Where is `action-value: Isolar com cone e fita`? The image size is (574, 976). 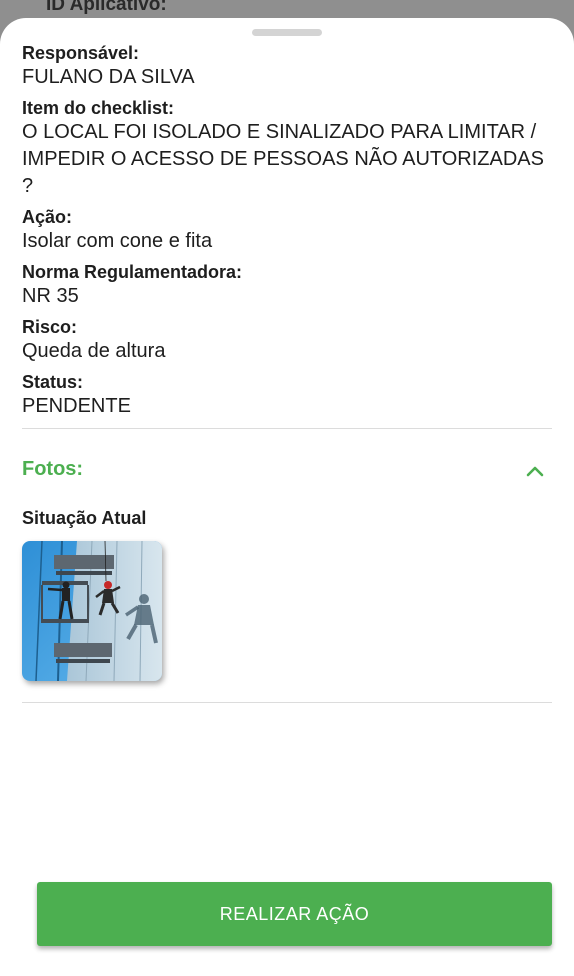
action-value: Isolar com cone e fita is located at coordinates (117, 241).